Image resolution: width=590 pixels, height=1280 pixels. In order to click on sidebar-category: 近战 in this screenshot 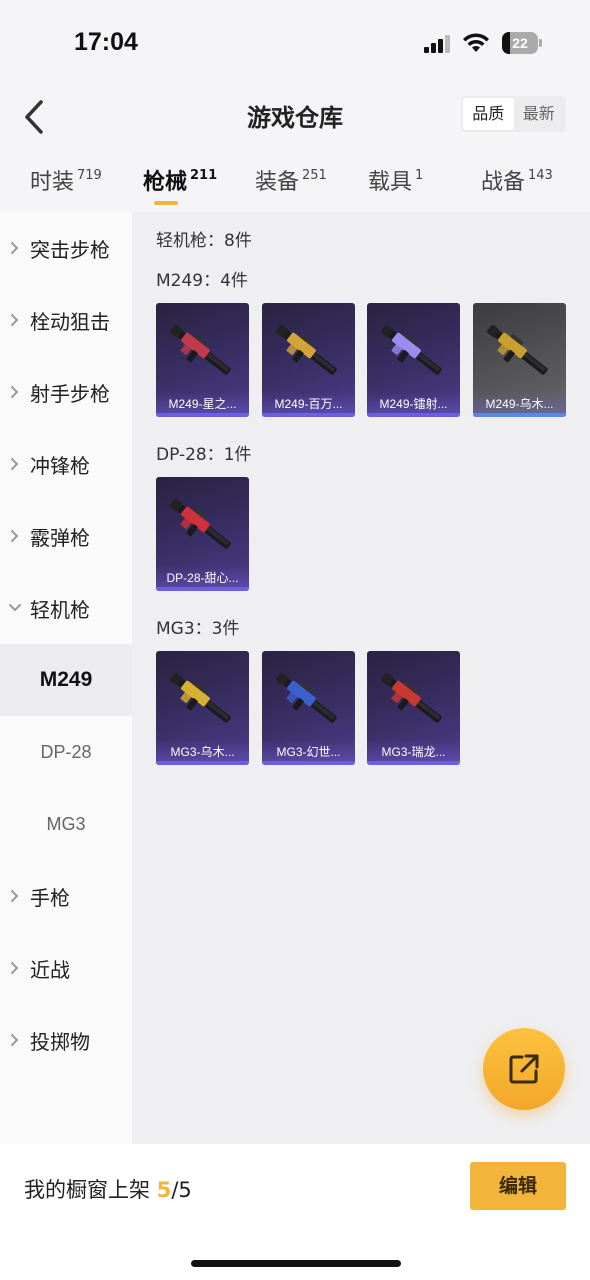, I will do `click(66, 968)`.